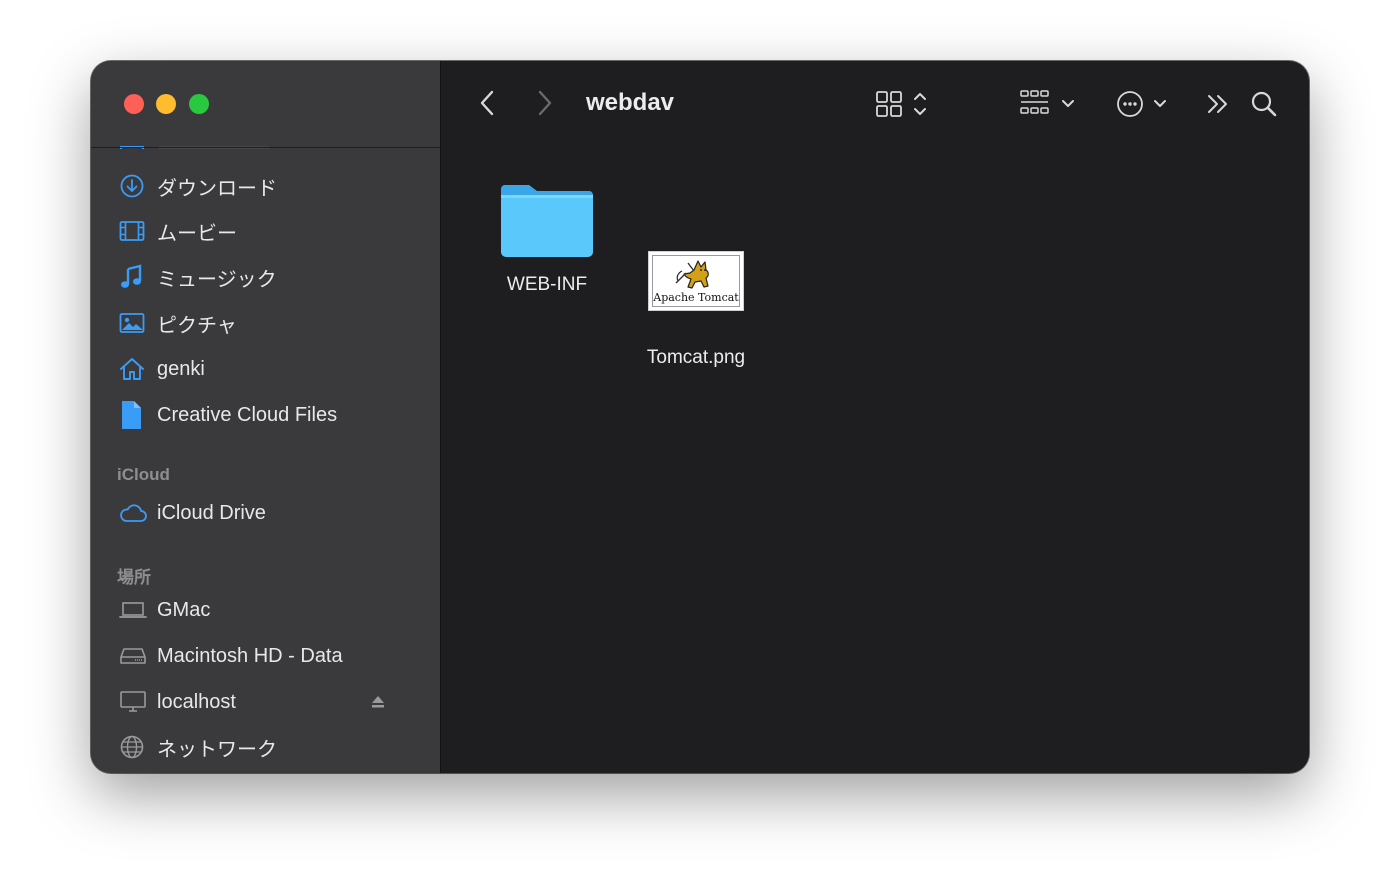 The width and height of the screenshot is (1400, 894). Describe the element at coordinates (133, 656) in the screenshot. I see `drive-icon` at that location.